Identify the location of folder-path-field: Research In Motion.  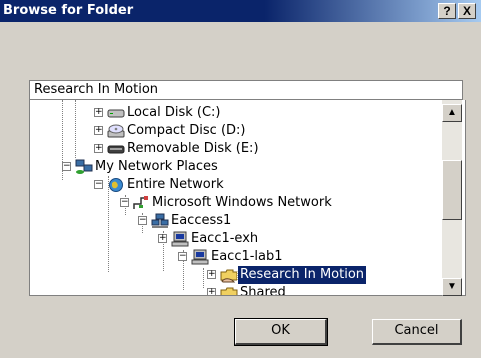
(246, 90).